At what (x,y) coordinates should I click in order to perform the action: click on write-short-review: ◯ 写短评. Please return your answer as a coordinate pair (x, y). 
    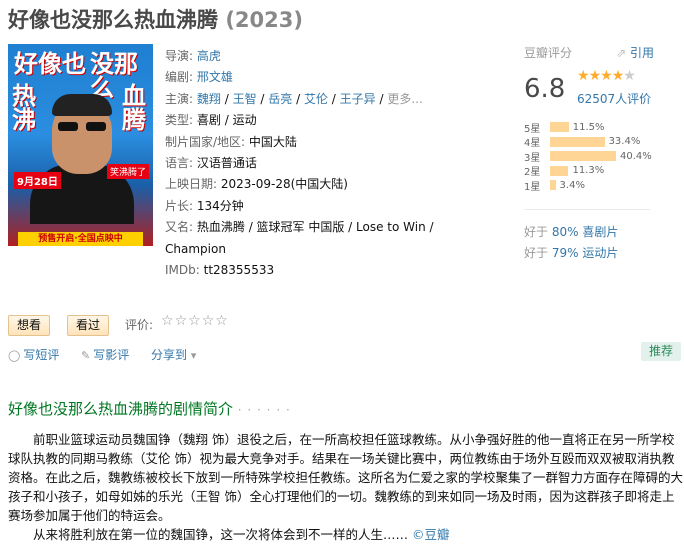
    Looking at the image, I should click on (33, 354).